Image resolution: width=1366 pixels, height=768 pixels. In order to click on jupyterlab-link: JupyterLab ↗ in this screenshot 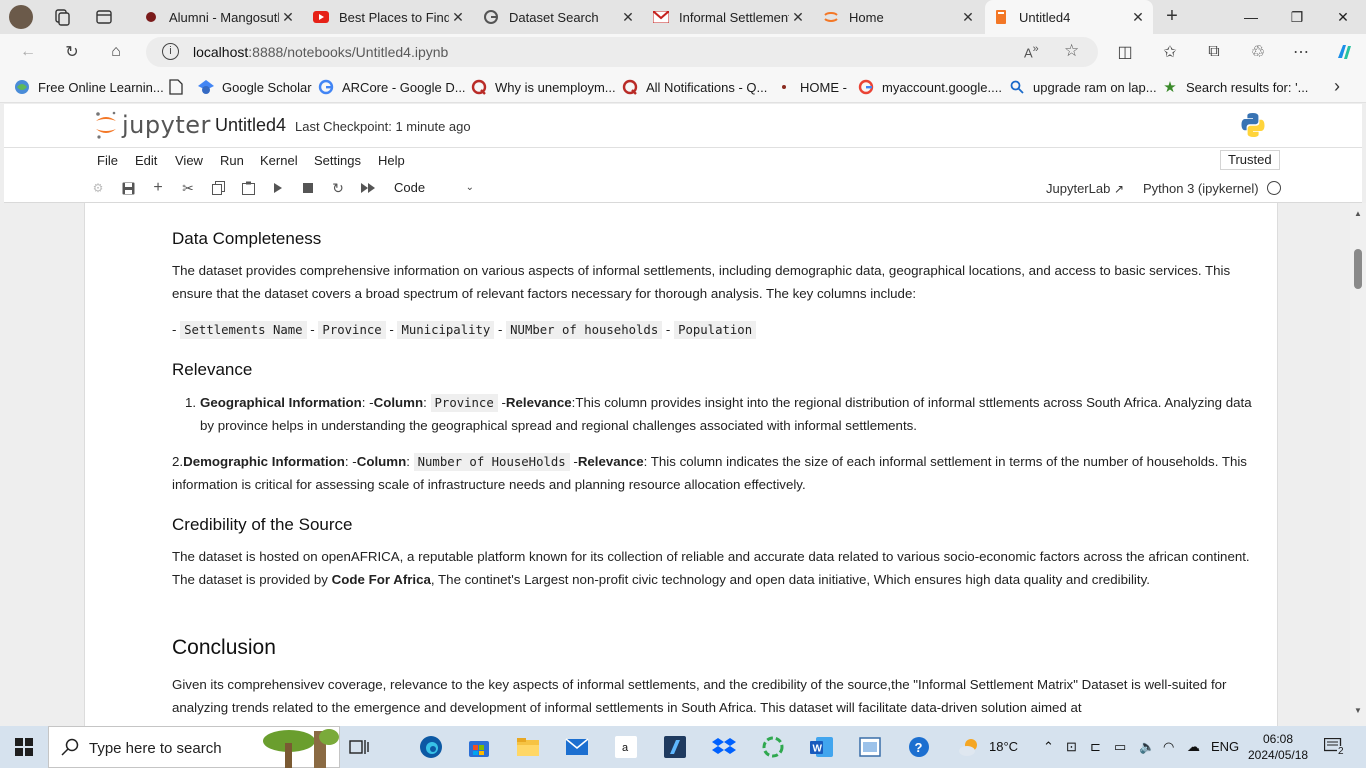, I will do `click(1085, 188)`.